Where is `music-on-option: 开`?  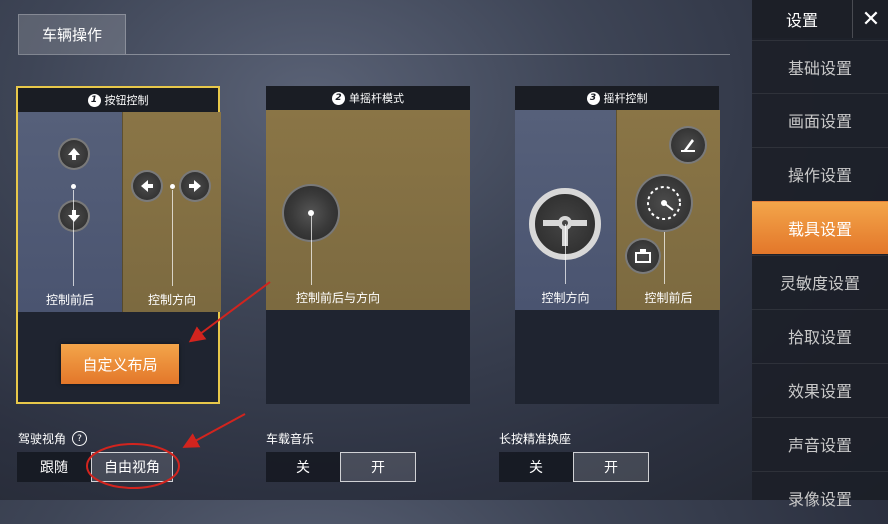 music-on-option: 开 is located at coordinates (378, 467).